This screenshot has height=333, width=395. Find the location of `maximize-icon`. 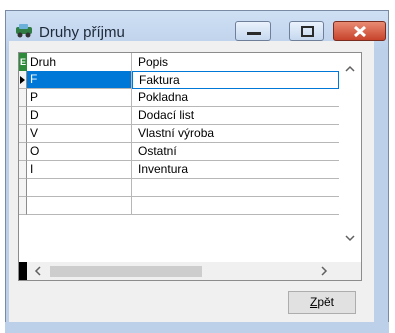

maximize-icon is located at coordinates (307, 31).